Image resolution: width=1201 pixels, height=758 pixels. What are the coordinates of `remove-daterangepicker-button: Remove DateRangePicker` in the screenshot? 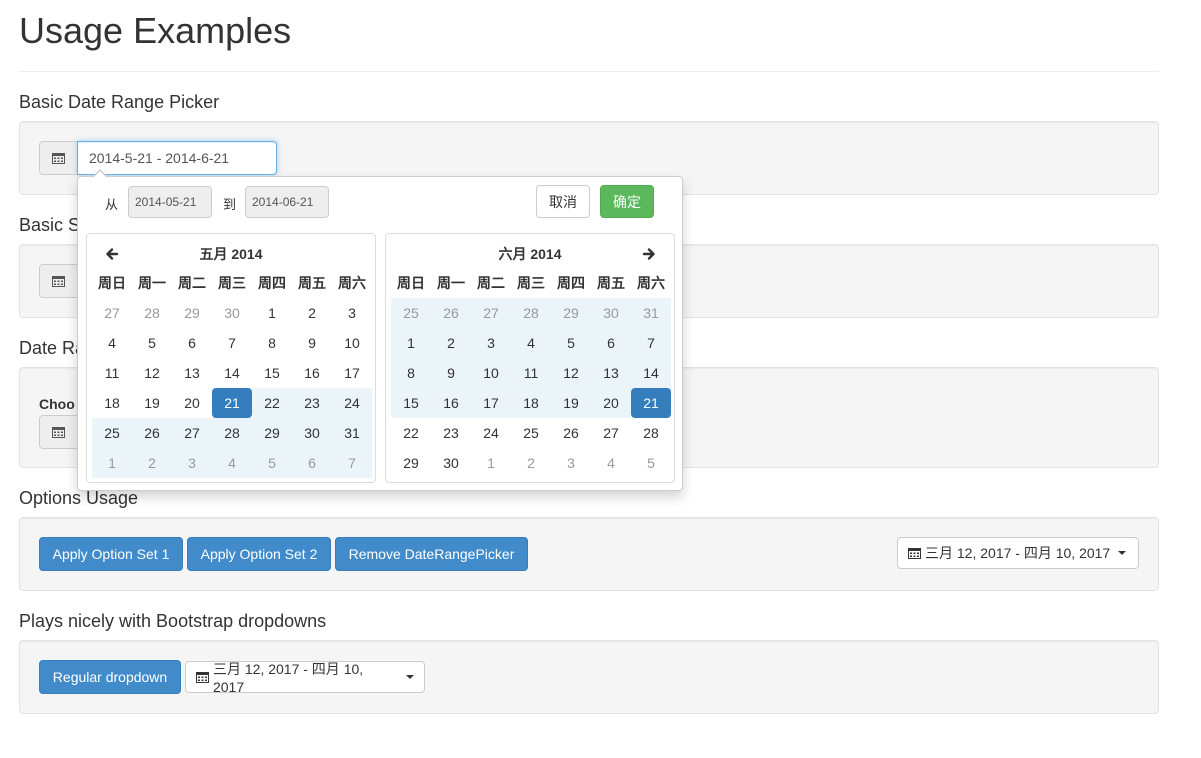 It's located at (431, 554).